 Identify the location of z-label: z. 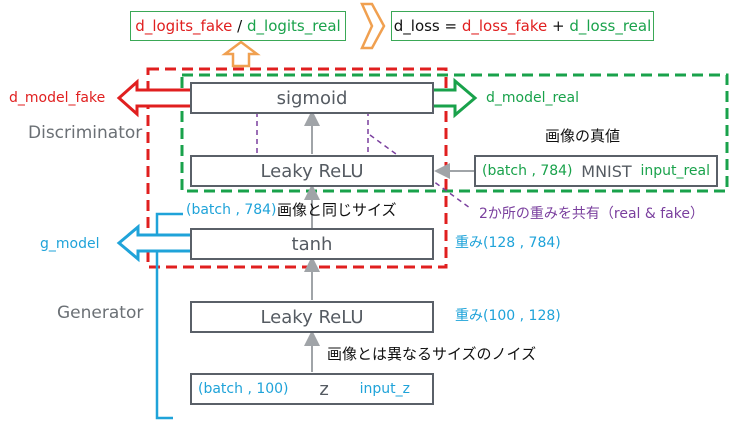
(324, 389).